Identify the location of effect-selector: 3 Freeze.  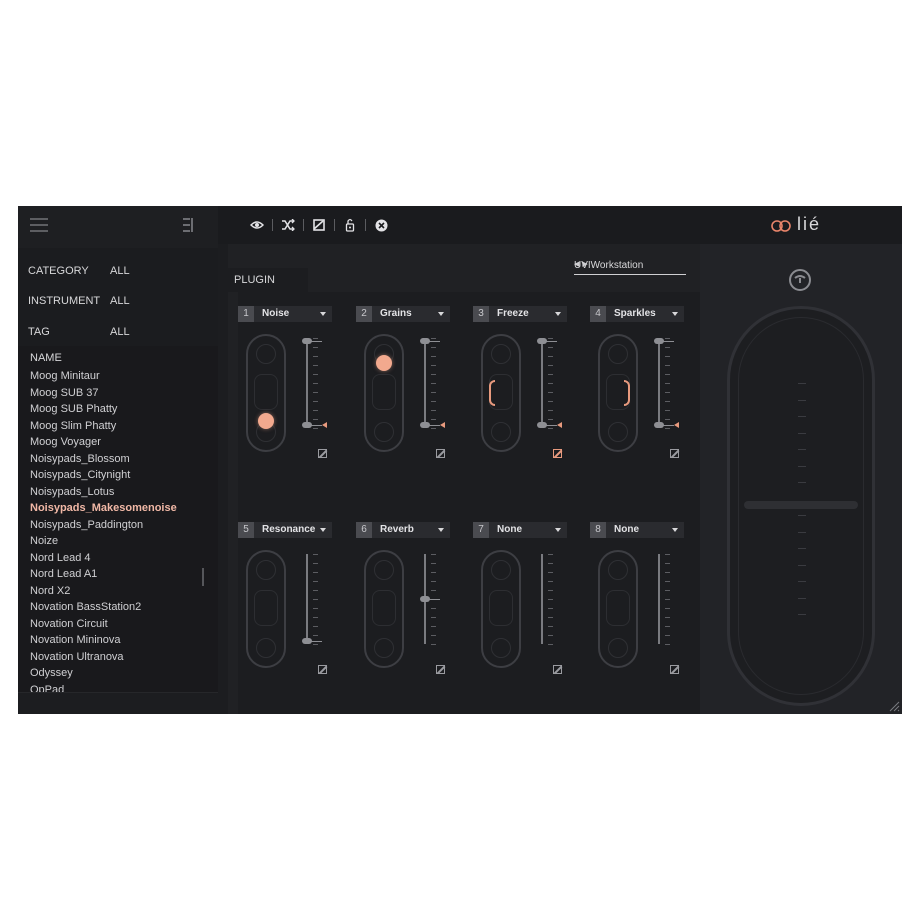
(520, 314).